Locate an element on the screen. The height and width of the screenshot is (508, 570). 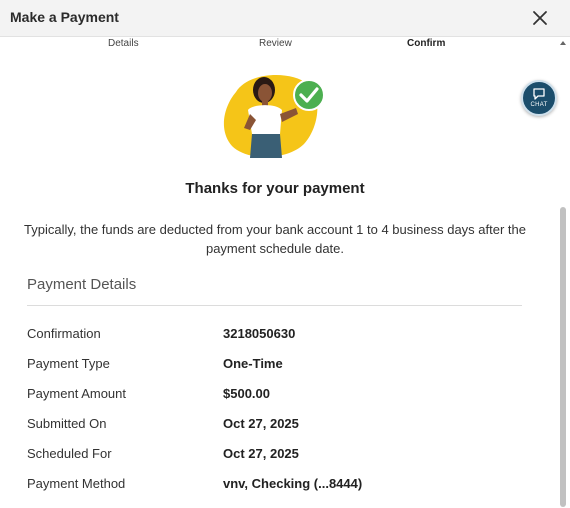
chat-bubble-icon is located at coordinates (539, 94).